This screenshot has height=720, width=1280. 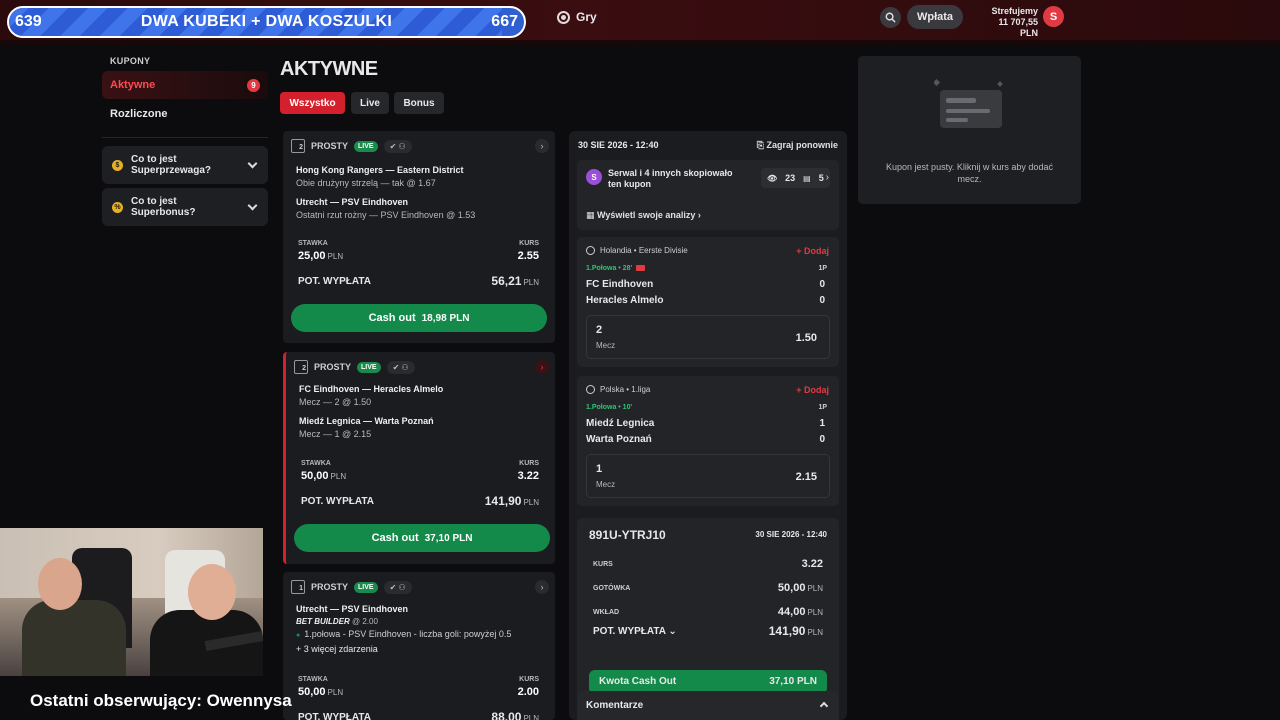 I want to click on goal-progress-target: 667, so click(x=504, y=21).